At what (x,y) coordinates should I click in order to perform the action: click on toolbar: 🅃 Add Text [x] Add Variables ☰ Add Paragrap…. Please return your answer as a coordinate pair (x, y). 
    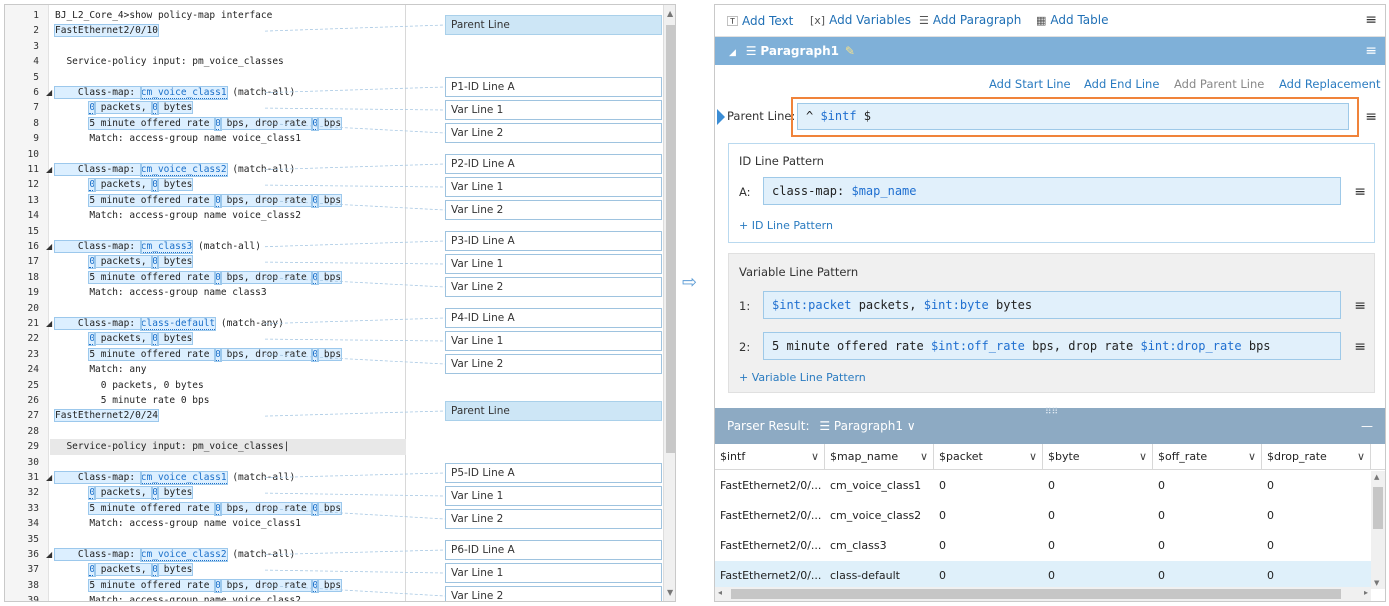
    Looking at the image, I should click on (1050, 21).